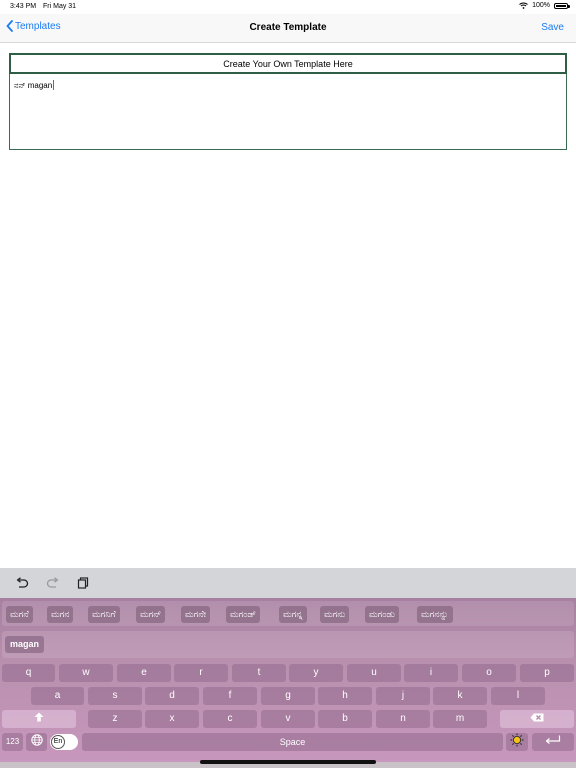 The width and height of the screenshot is (576, 768). I want to click on globe-icon, so click(36, 740).